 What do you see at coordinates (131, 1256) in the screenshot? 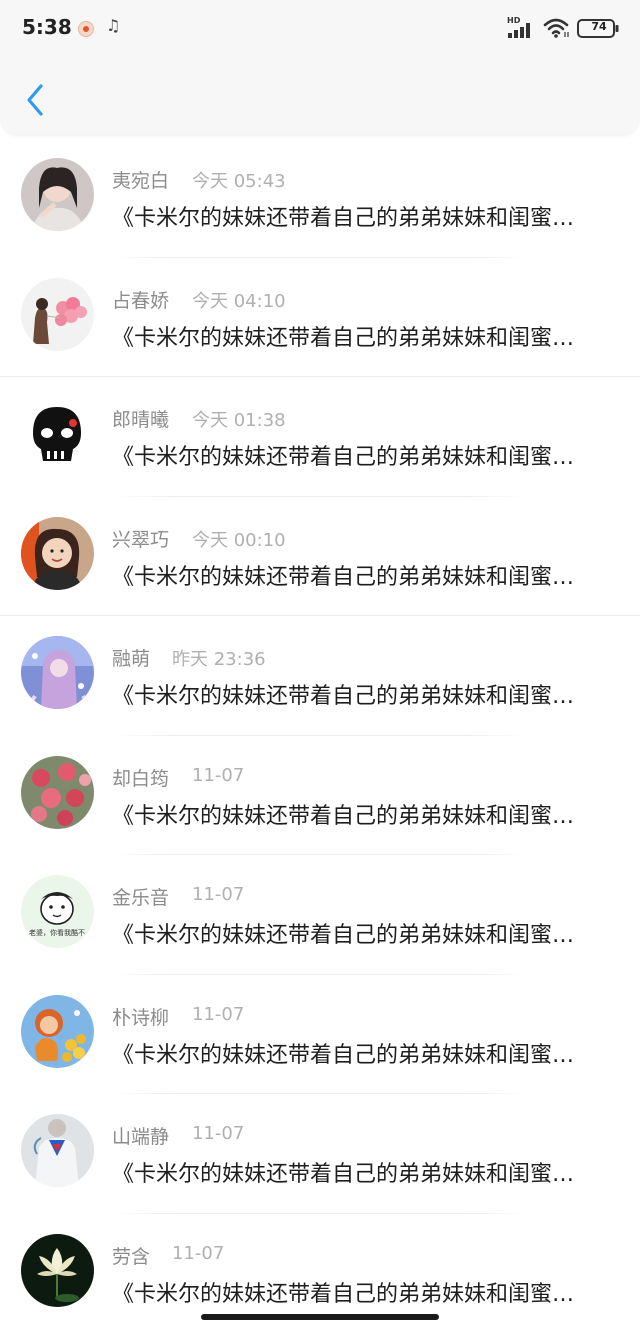
I see `sender-name: 劳含` at bounding box center [131, 1256].